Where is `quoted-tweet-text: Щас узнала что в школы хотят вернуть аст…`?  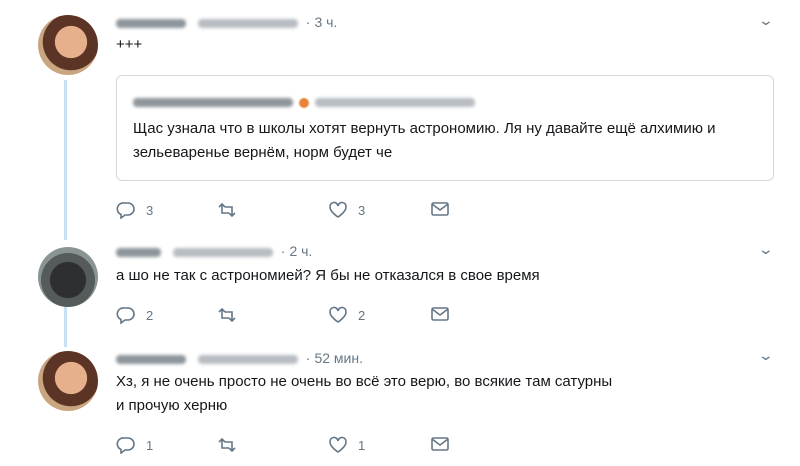 quoted-tweet-text: Щас узнала что в школы хотят вернуть аст… is located at coordinates (424, 140).